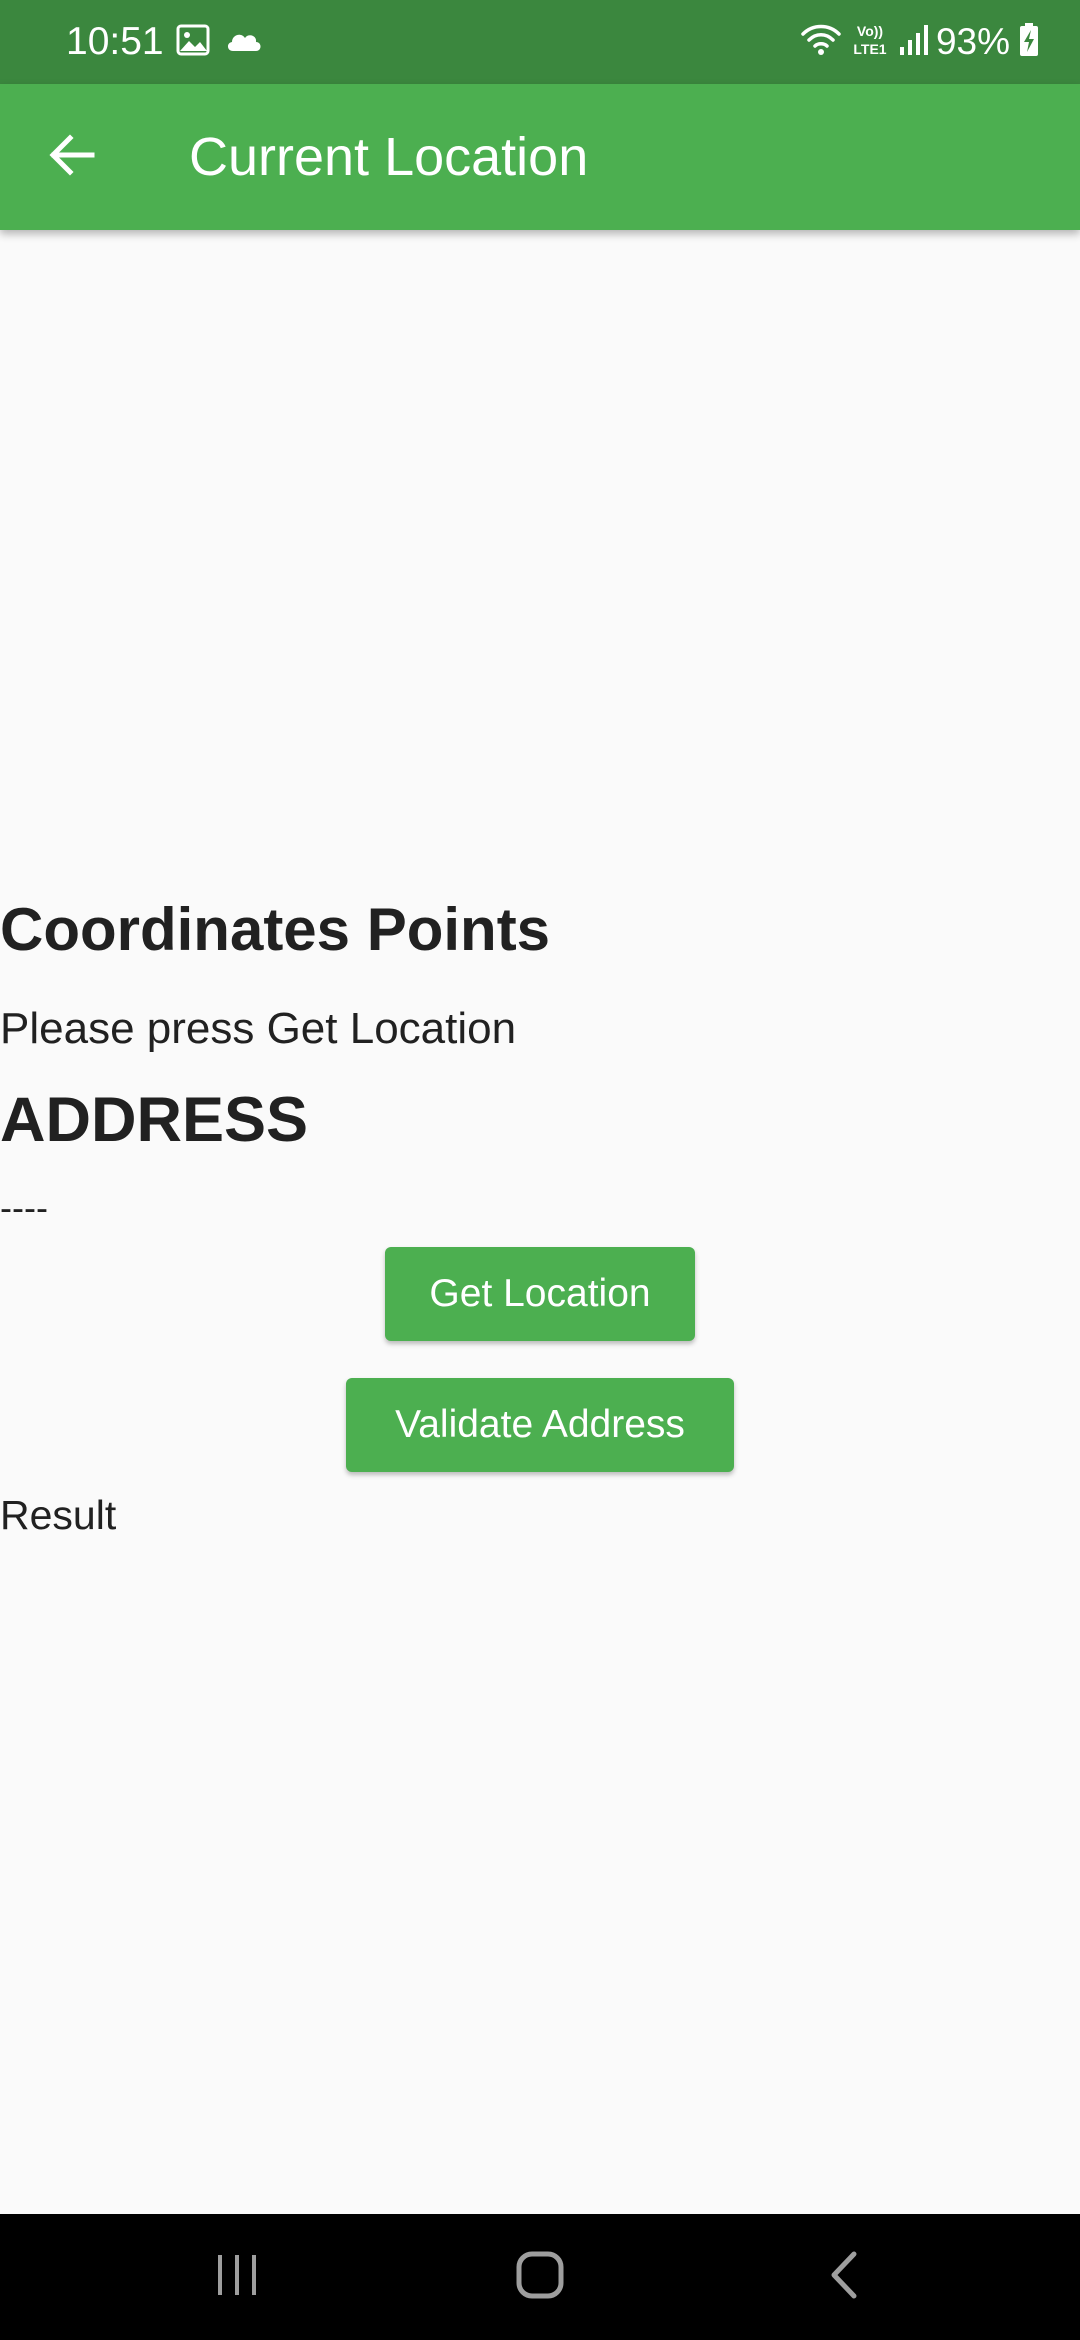 This screenshot has height=2340, width=1080. Describe the element at coordinates (24, 1207) in the screenshot. I see `address-value: ----` at that location.